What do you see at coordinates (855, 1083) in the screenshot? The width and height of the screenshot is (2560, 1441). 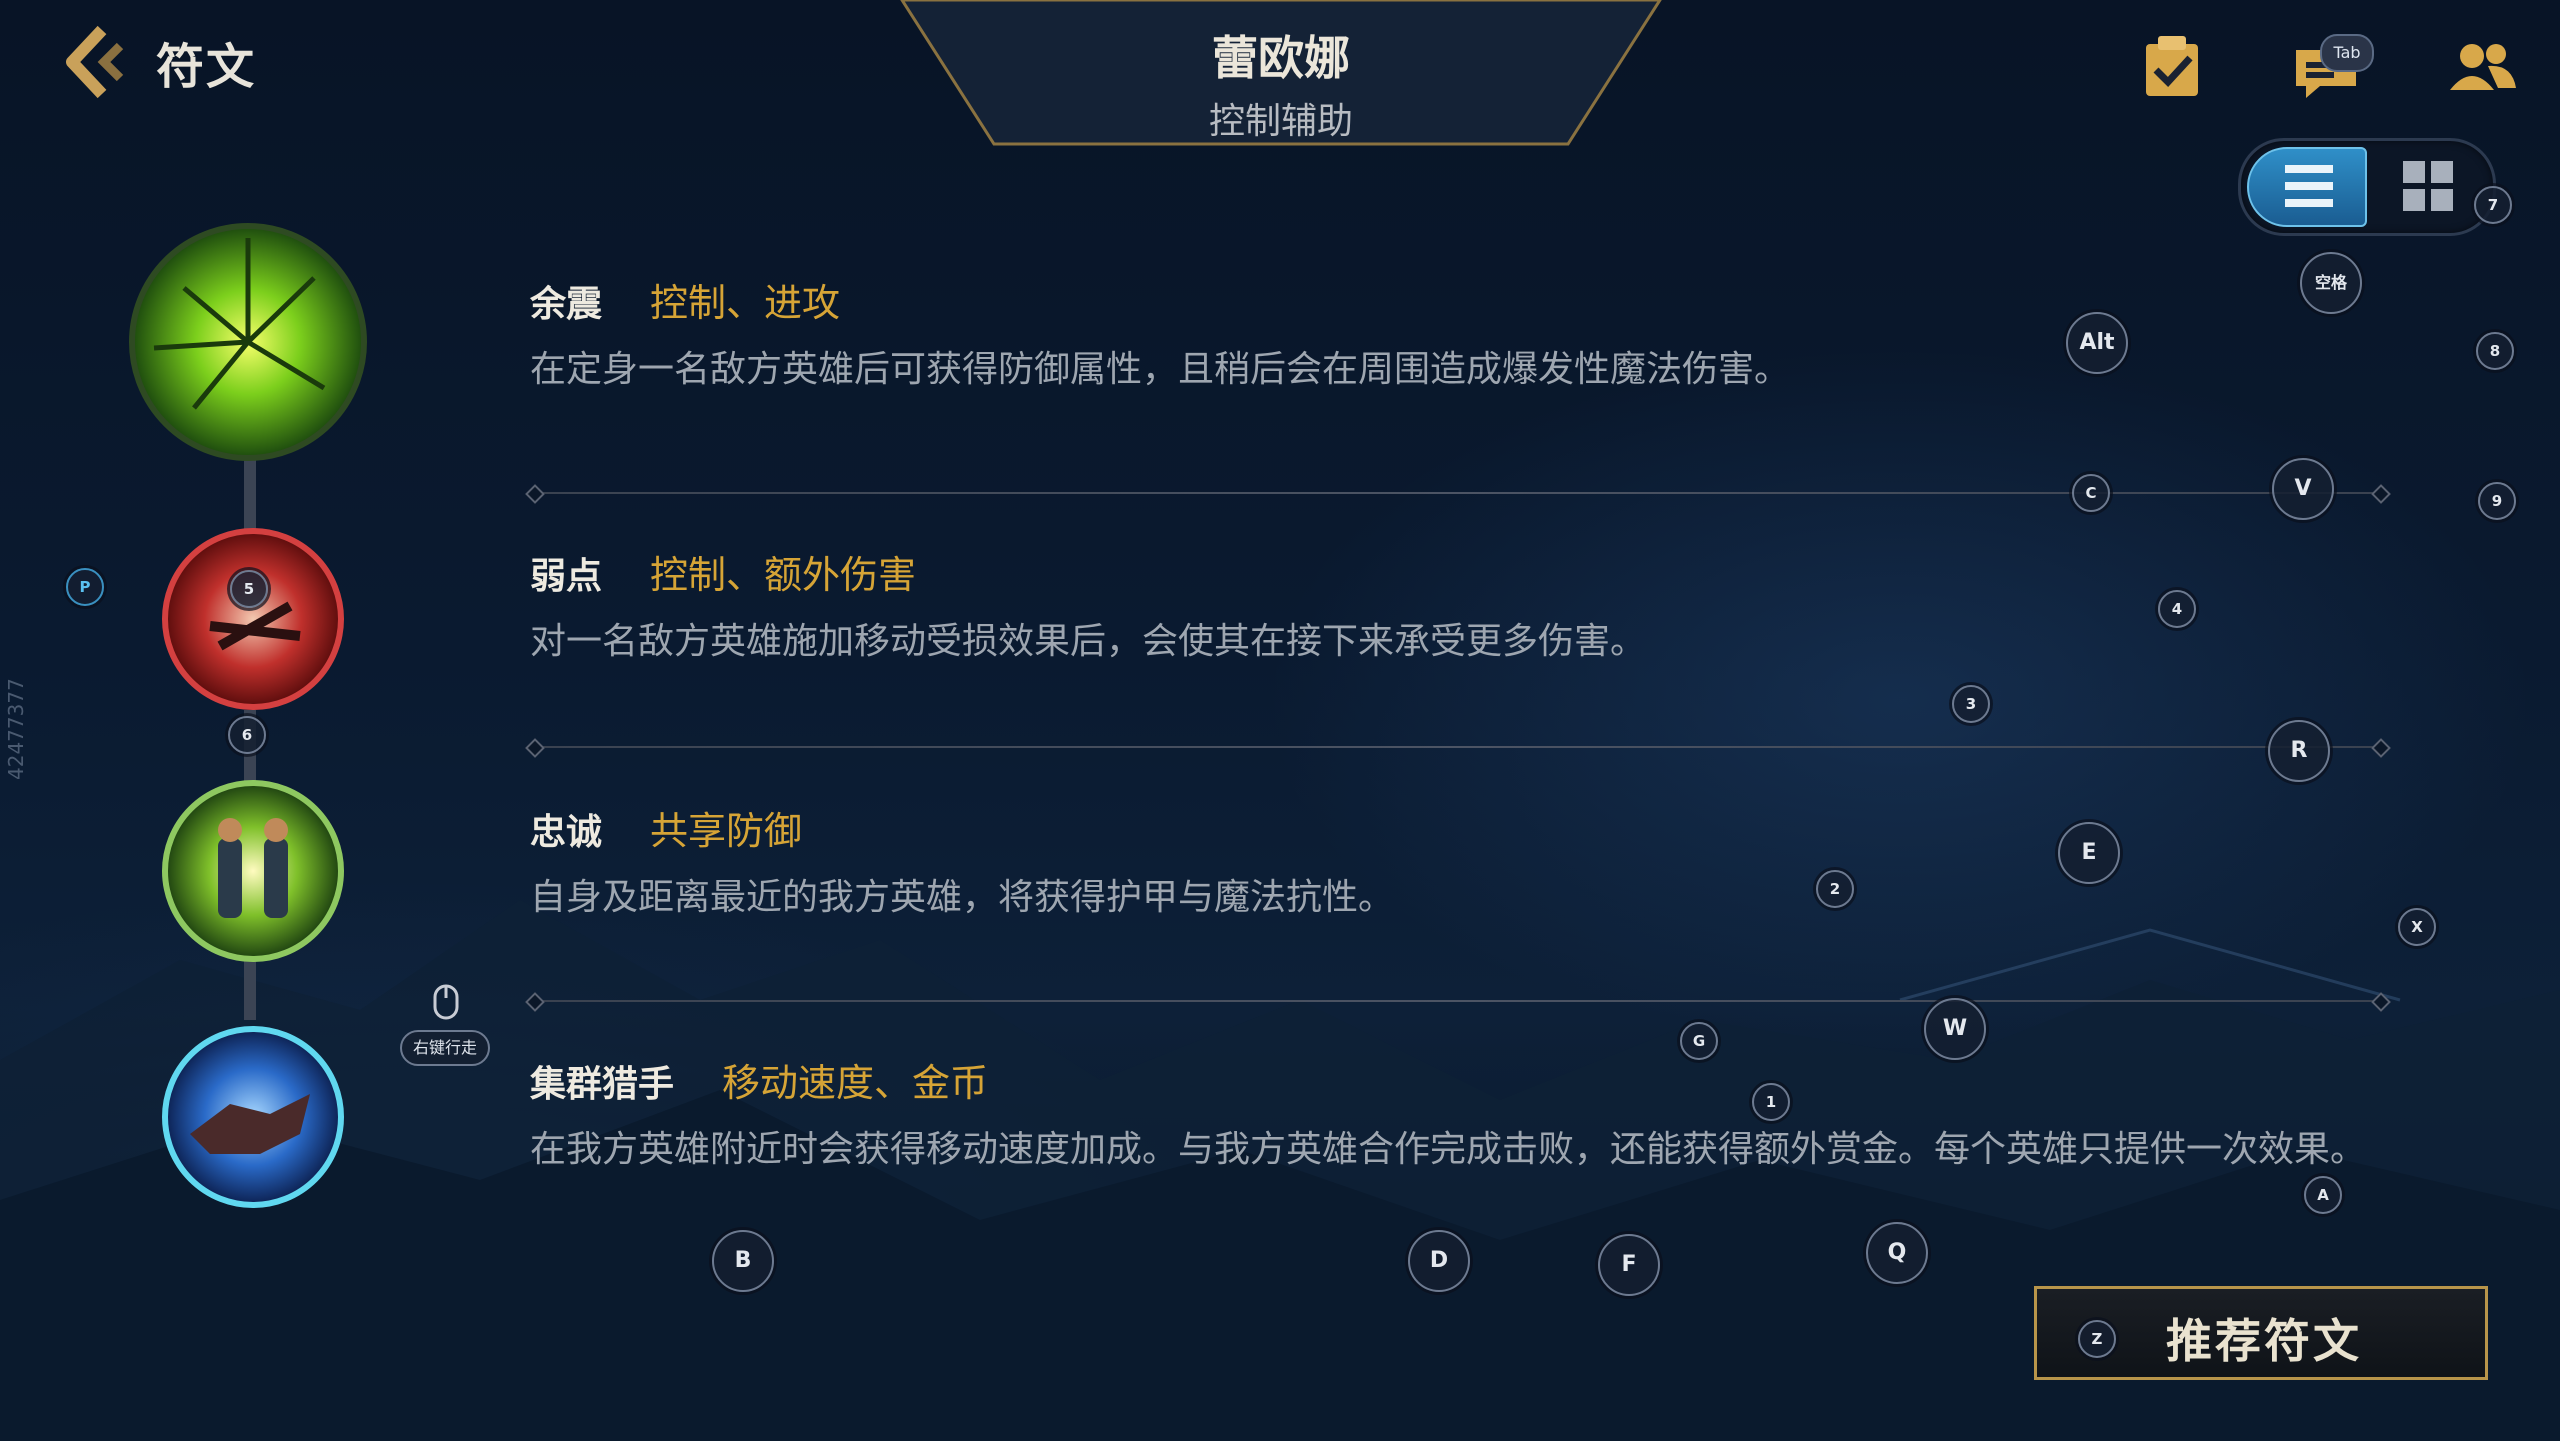 I see `rune-tags: 移动速度、金币` at bounding box center [855, 1083].